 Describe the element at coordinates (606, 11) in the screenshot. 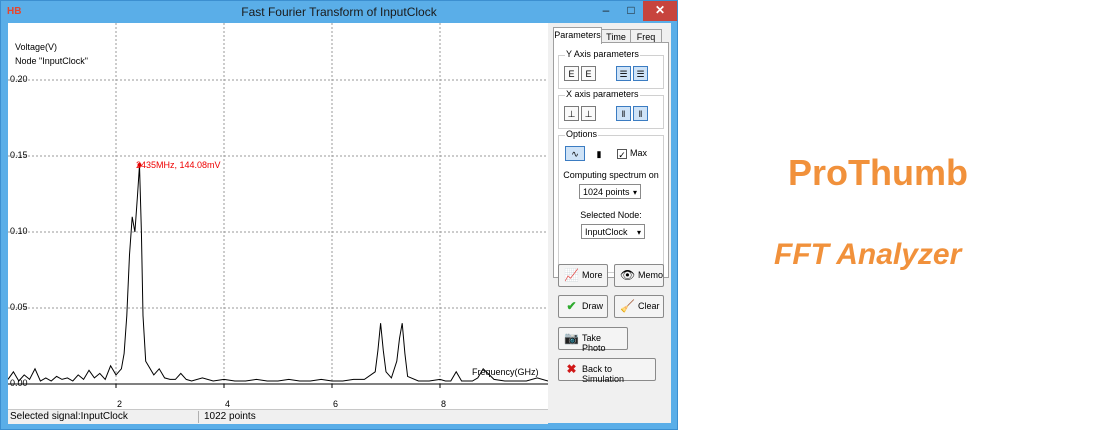

I see `minimize-button: –` at that location.